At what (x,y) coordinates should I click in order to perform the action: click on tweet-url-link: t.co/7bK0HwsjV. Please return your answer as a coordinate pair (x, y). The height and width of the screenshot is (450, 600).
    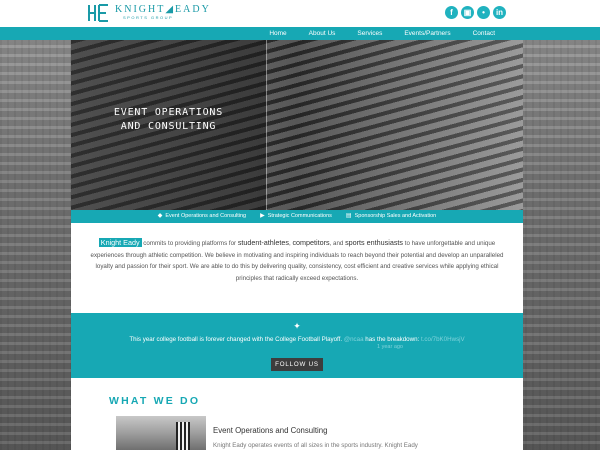
    Looking at the image, I should click on (443, 339).